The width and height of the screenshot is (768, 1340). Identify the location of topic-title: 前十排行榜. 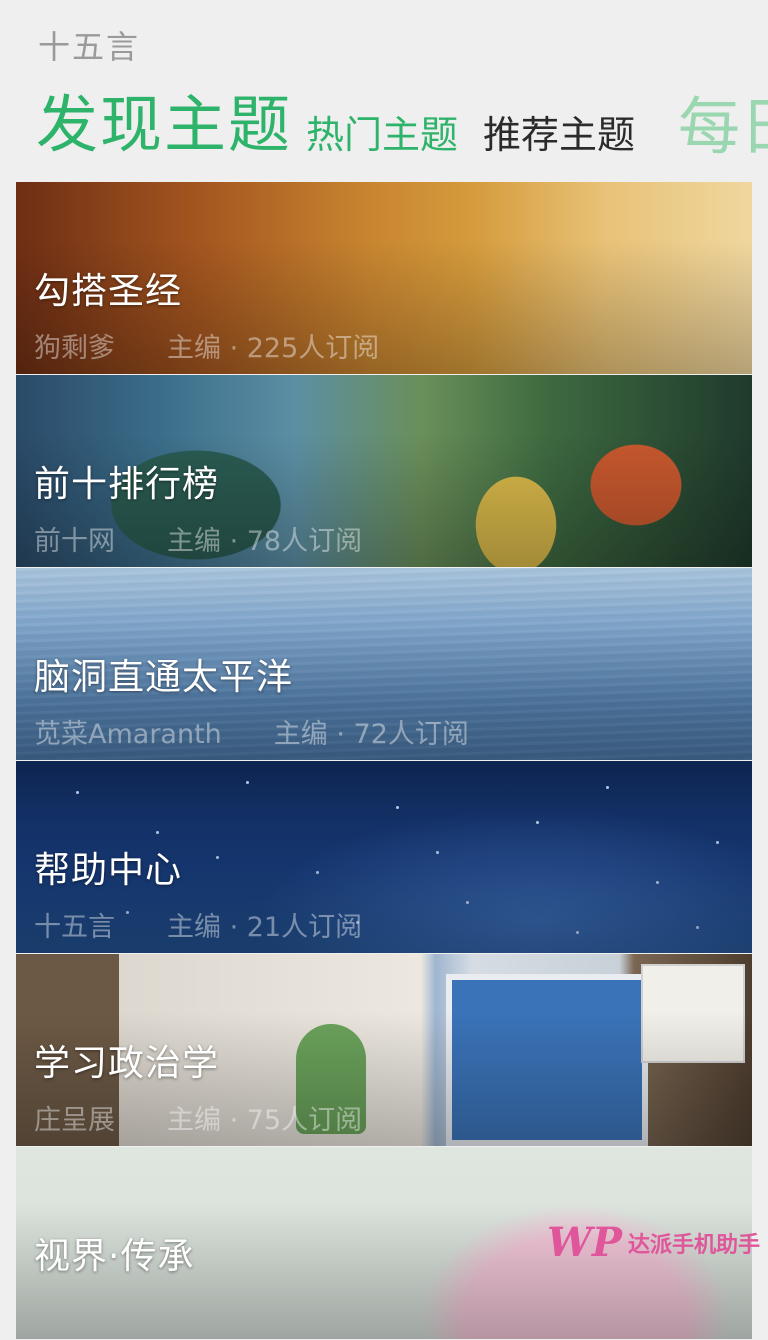
(127, 484).